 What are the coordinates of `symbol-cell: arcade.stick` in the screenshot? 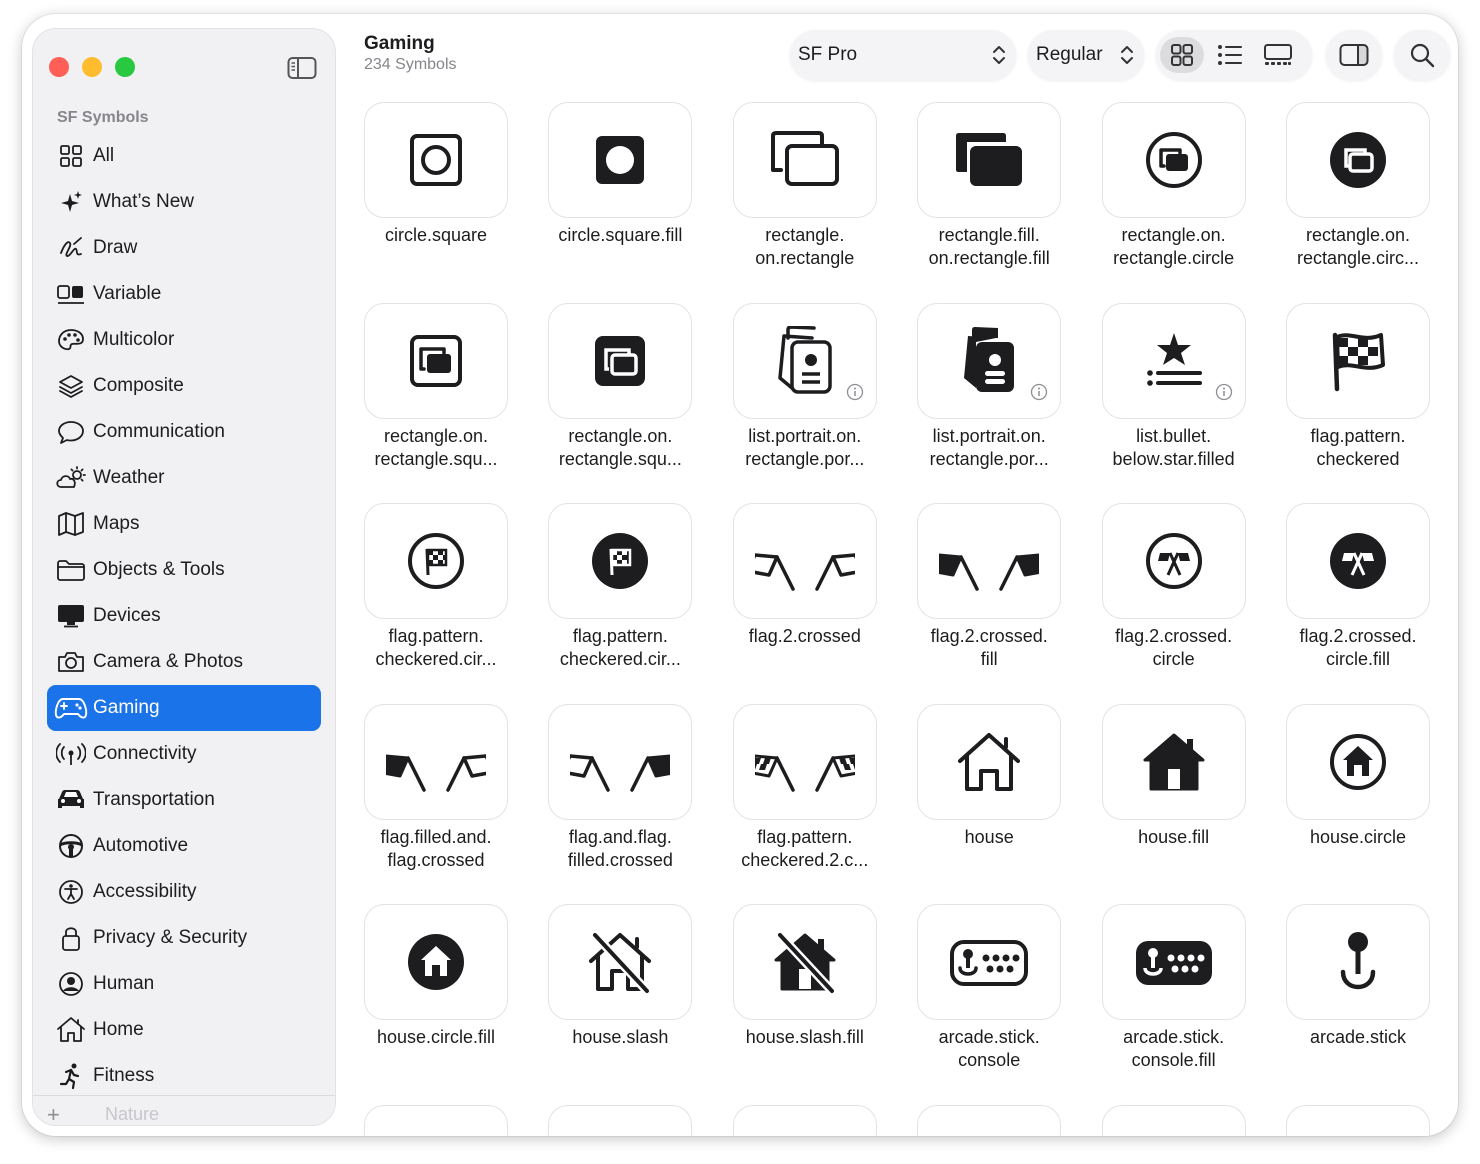 It's located at (1358, 976).